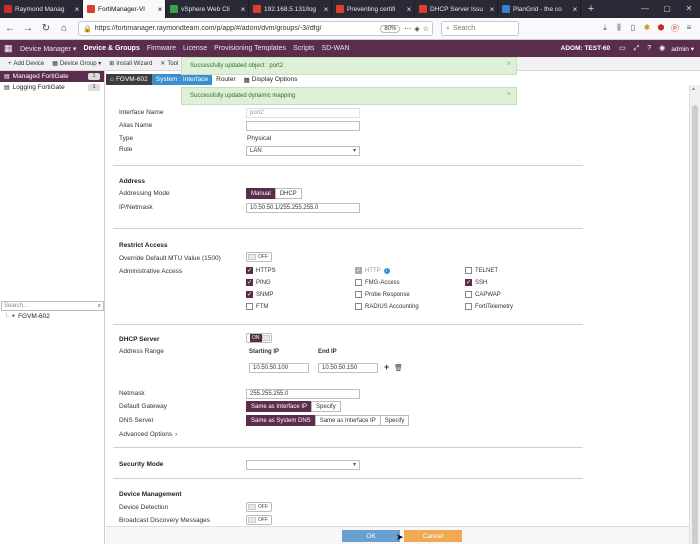  Describe the element at coordinates (335, 48) in the screenshot. I see `menu-sd-wan: SD-WAN` at that location.